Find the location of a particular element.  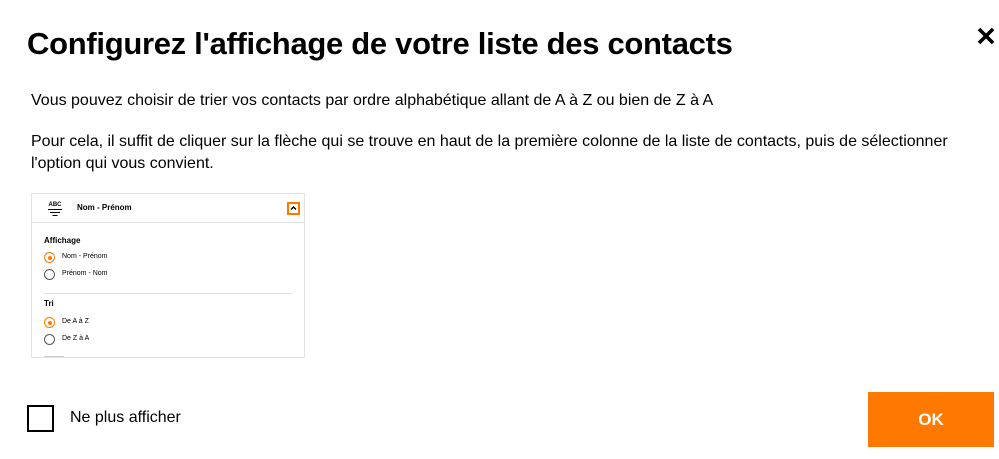

svg-text: ABC is located at coordinates (56, 205).